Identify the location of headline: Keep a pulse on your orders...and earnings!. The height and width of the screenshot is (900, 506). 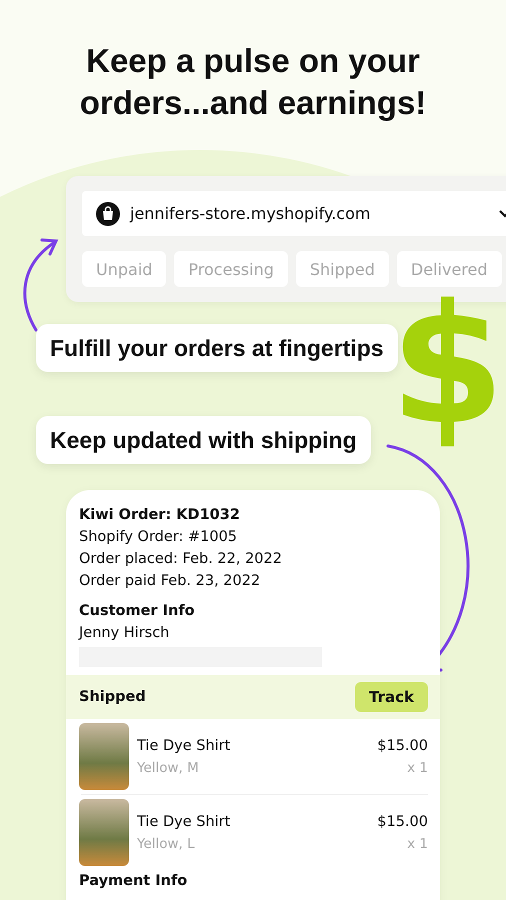
(253, 82).